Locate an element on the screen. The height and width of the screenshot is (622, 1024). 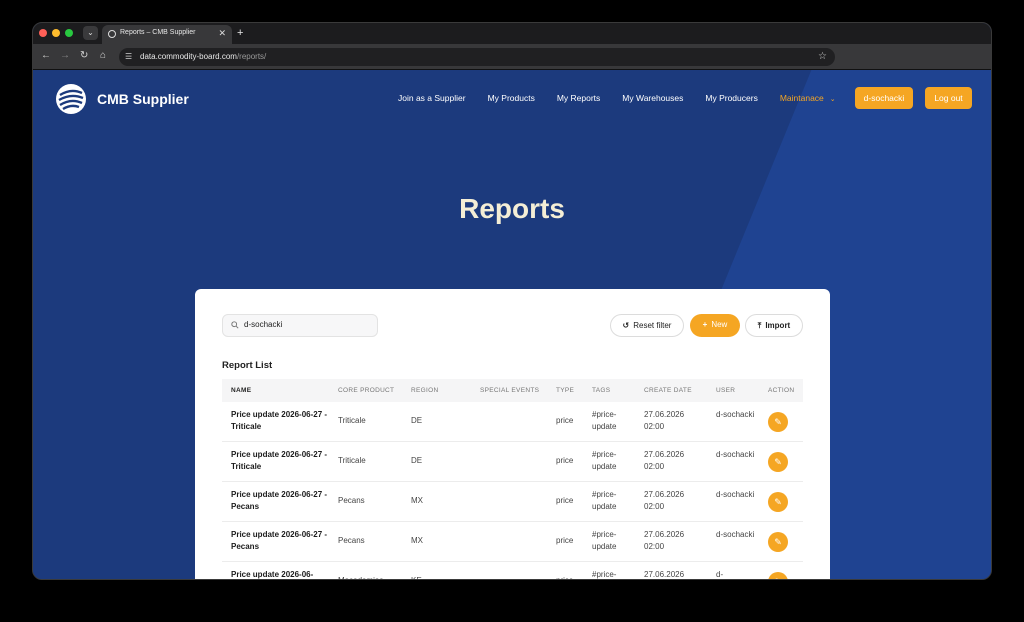
cell-name: Price update 2026-06- is located at coordinates (272, 574).